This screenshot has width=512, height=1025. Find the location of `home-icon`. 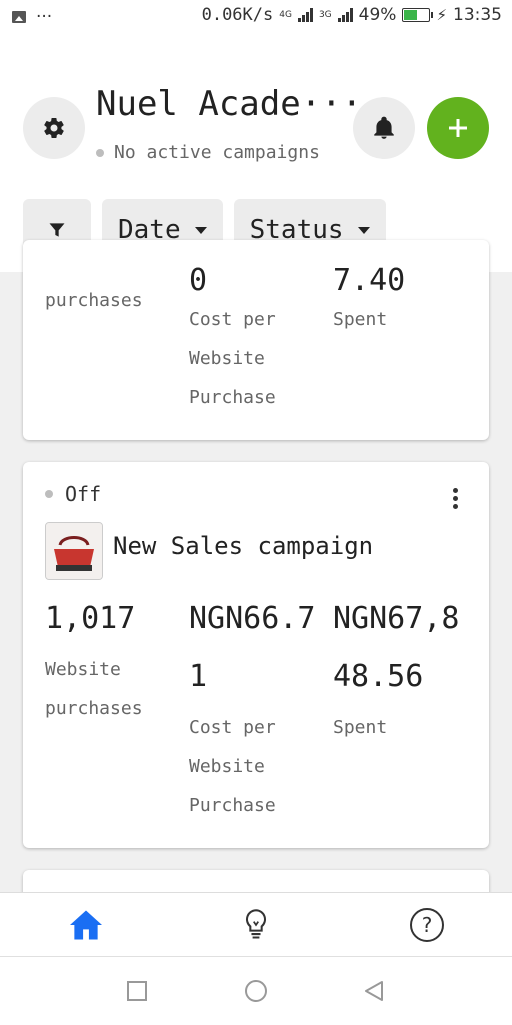

home-icon is located at coordinates (86, 925).